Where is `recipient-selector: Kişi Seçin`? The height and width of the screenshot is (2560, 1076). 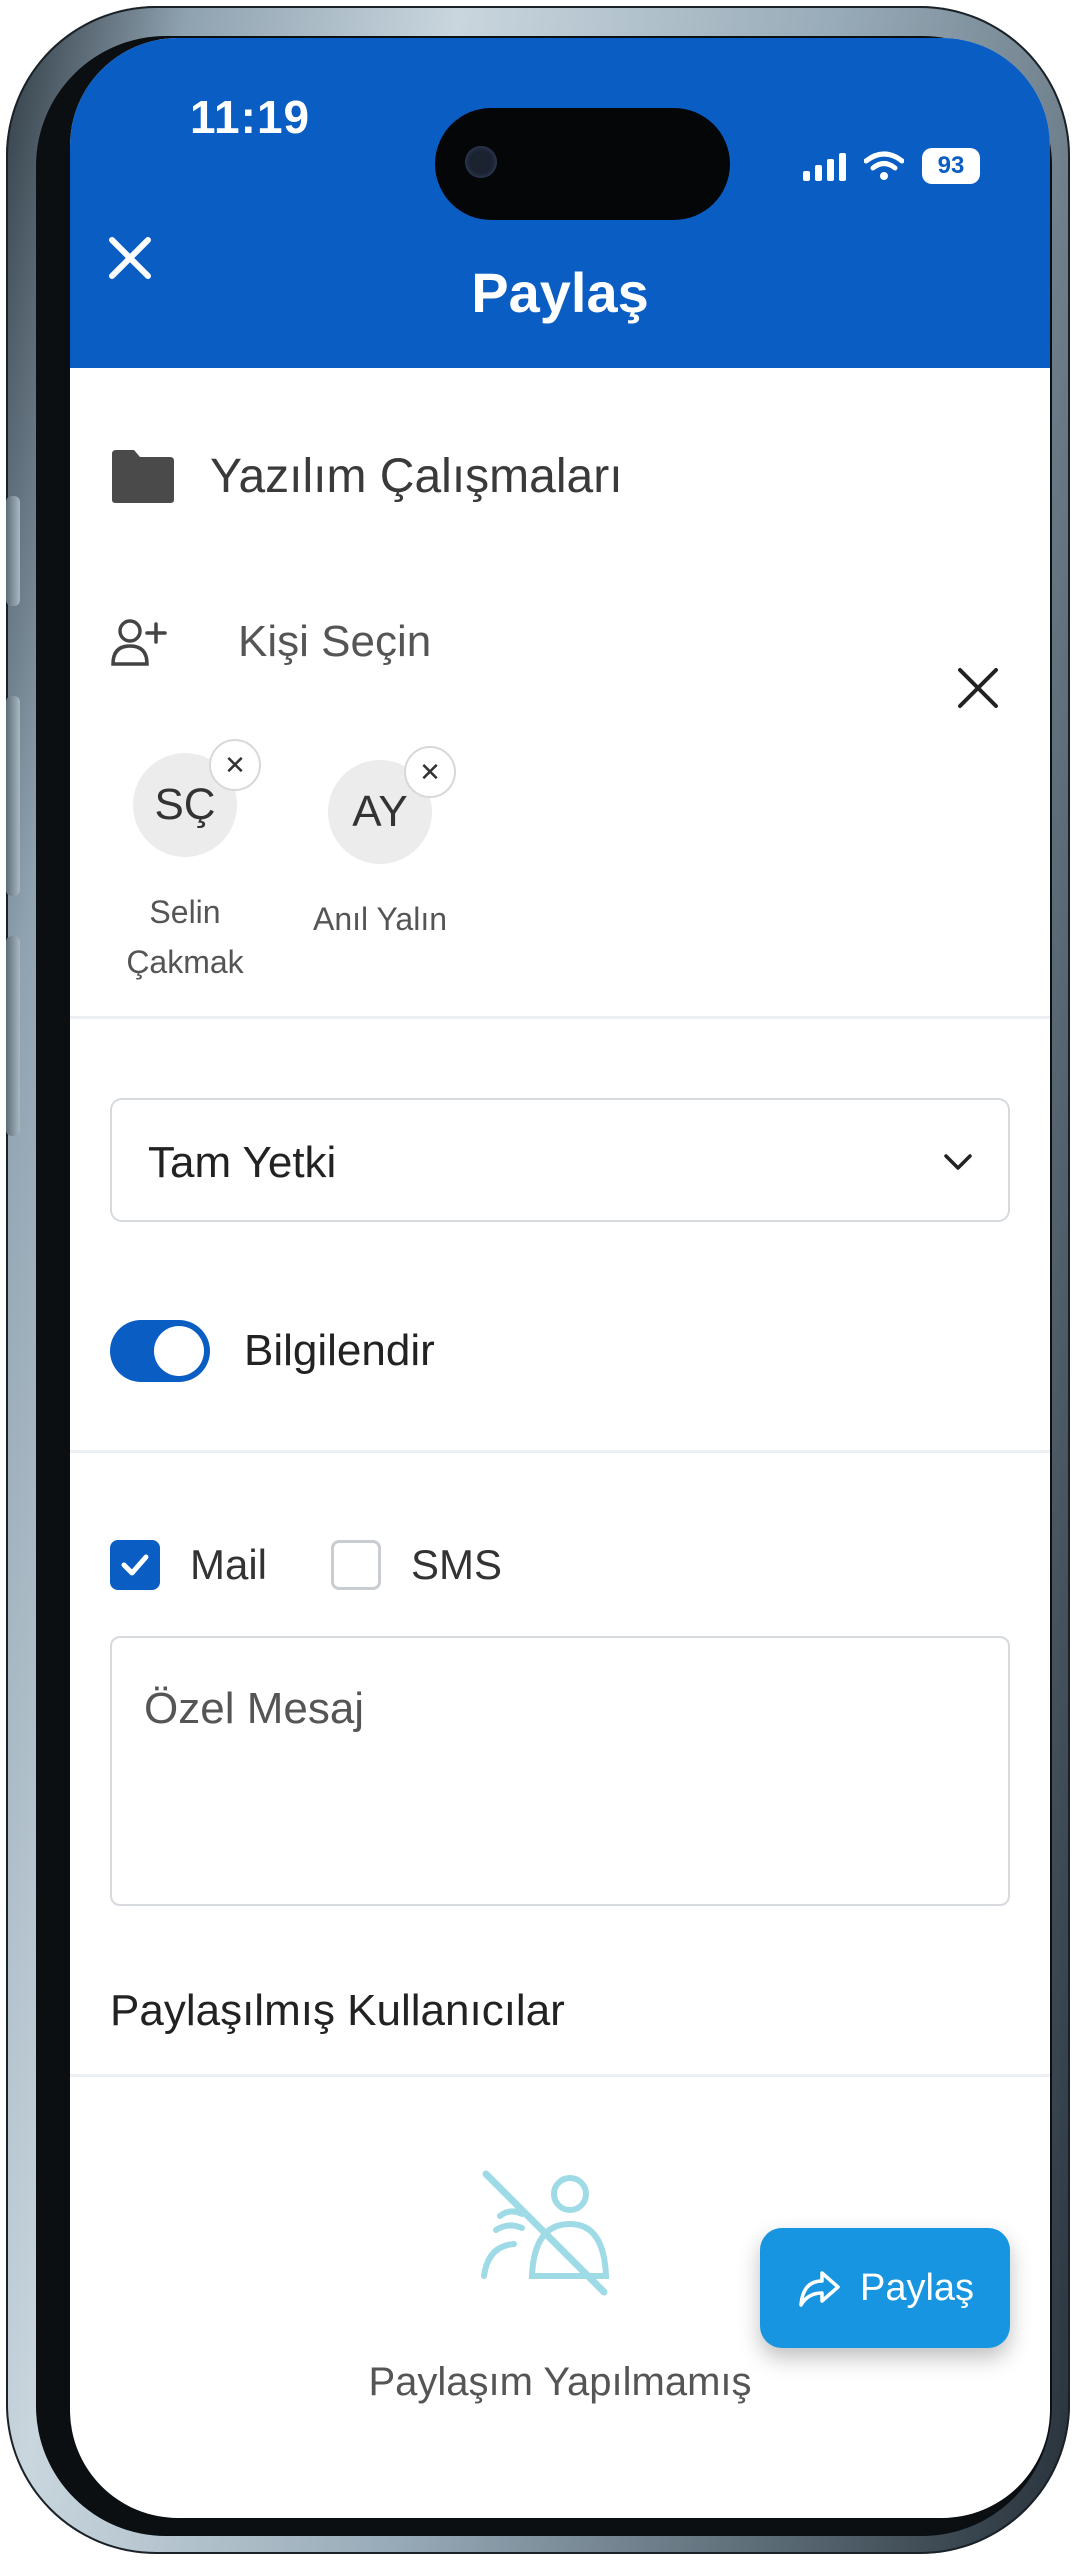 recipient-selector: Kişi Seçin is located at coordinates (270, 642).